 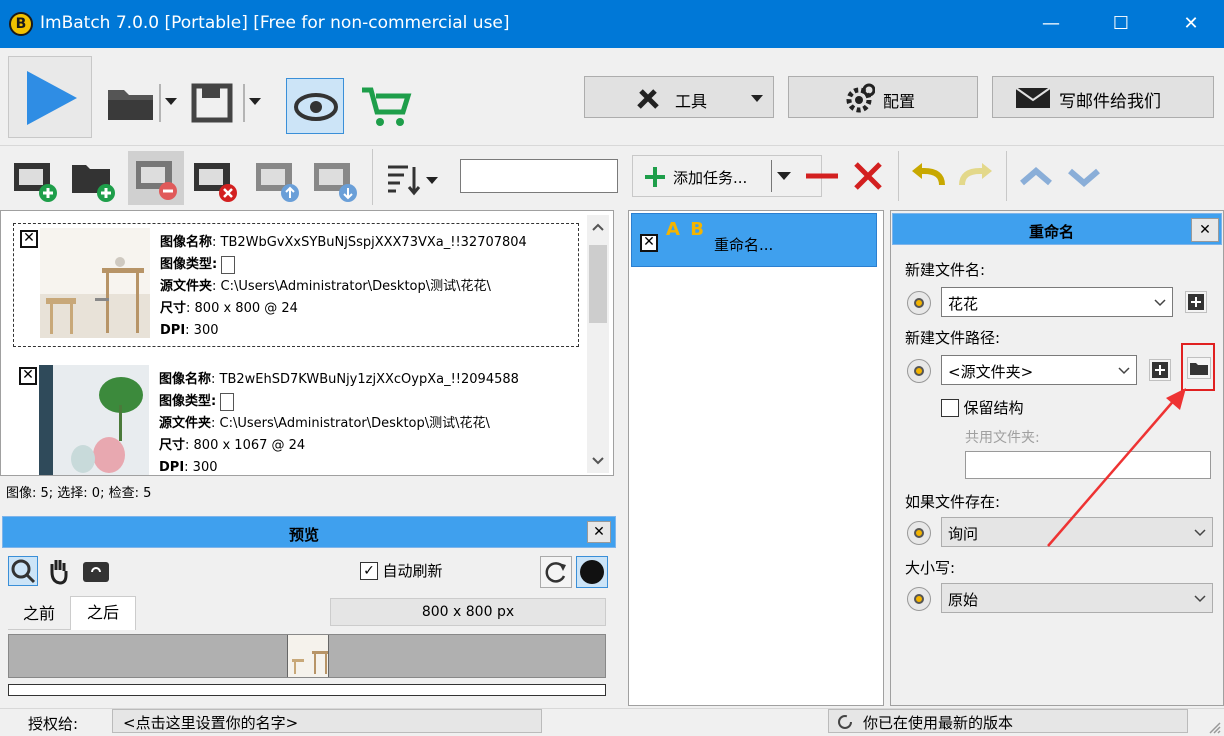 I want to click on remove-image-button, so click(x=156, y=178).